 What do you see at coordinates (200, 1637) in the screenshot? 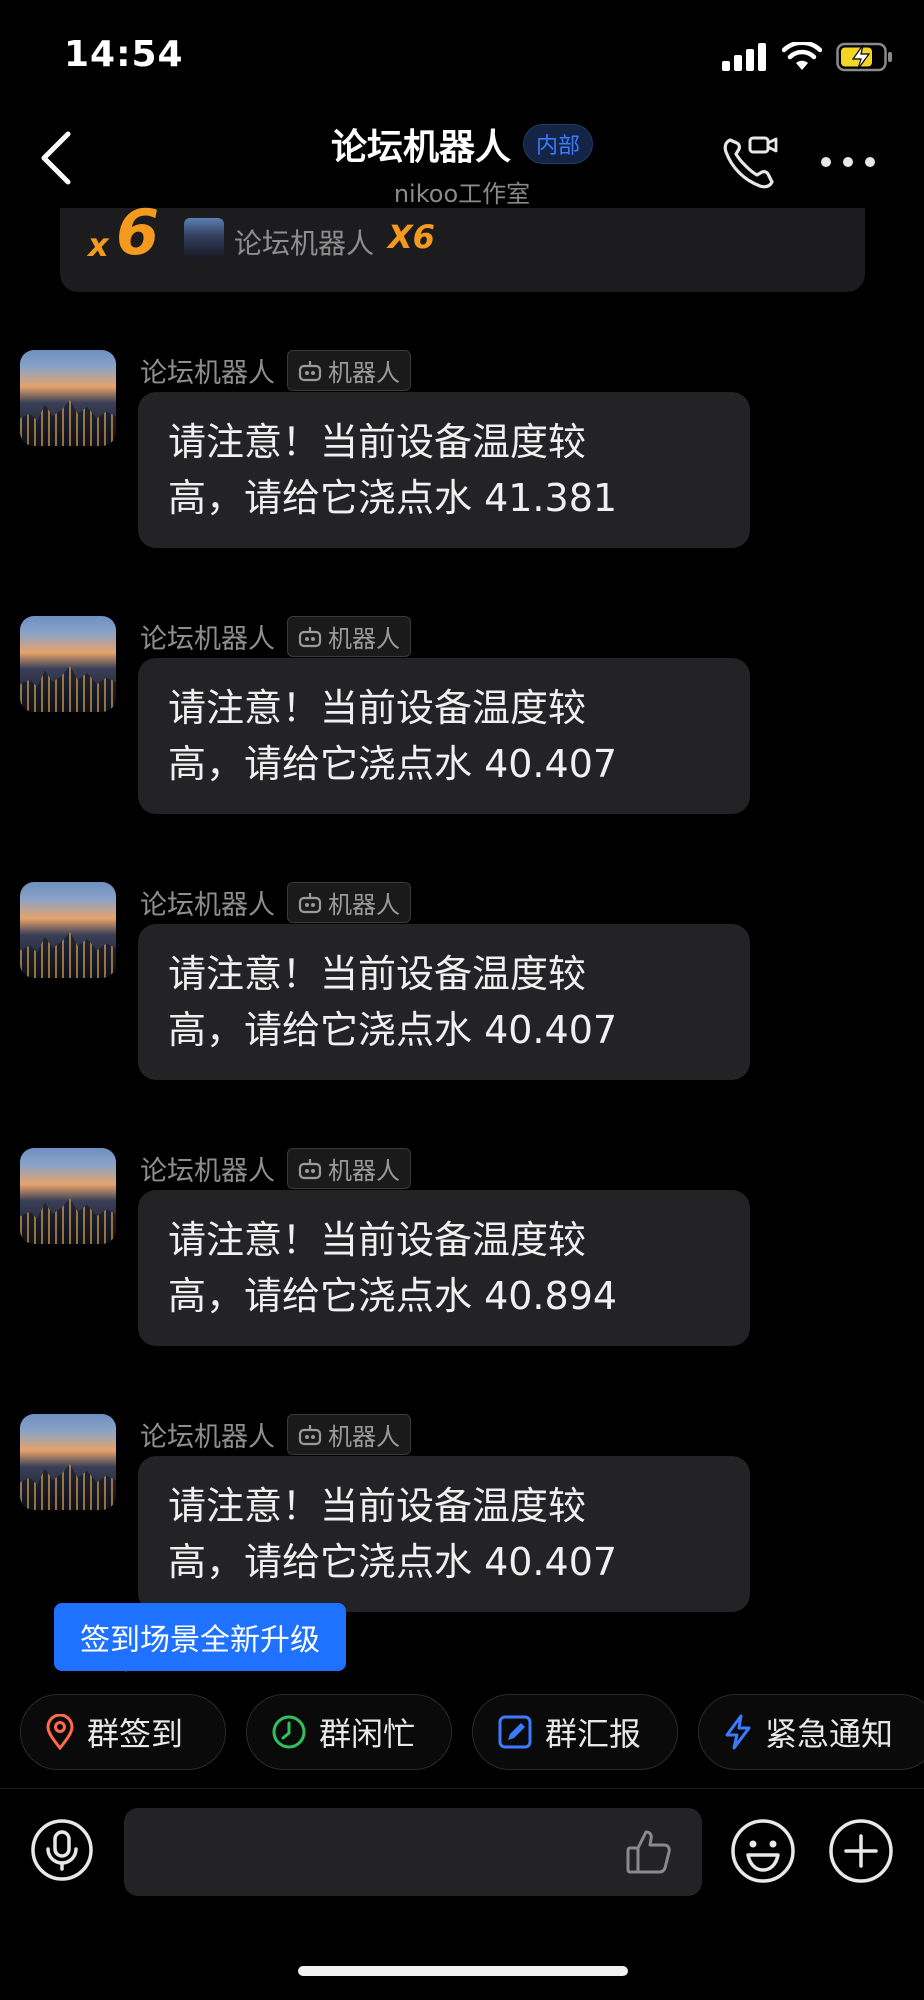
I see `checkin-upgrade-tooltip: 签到场景全新升级` at bounding box center [200, 1637].